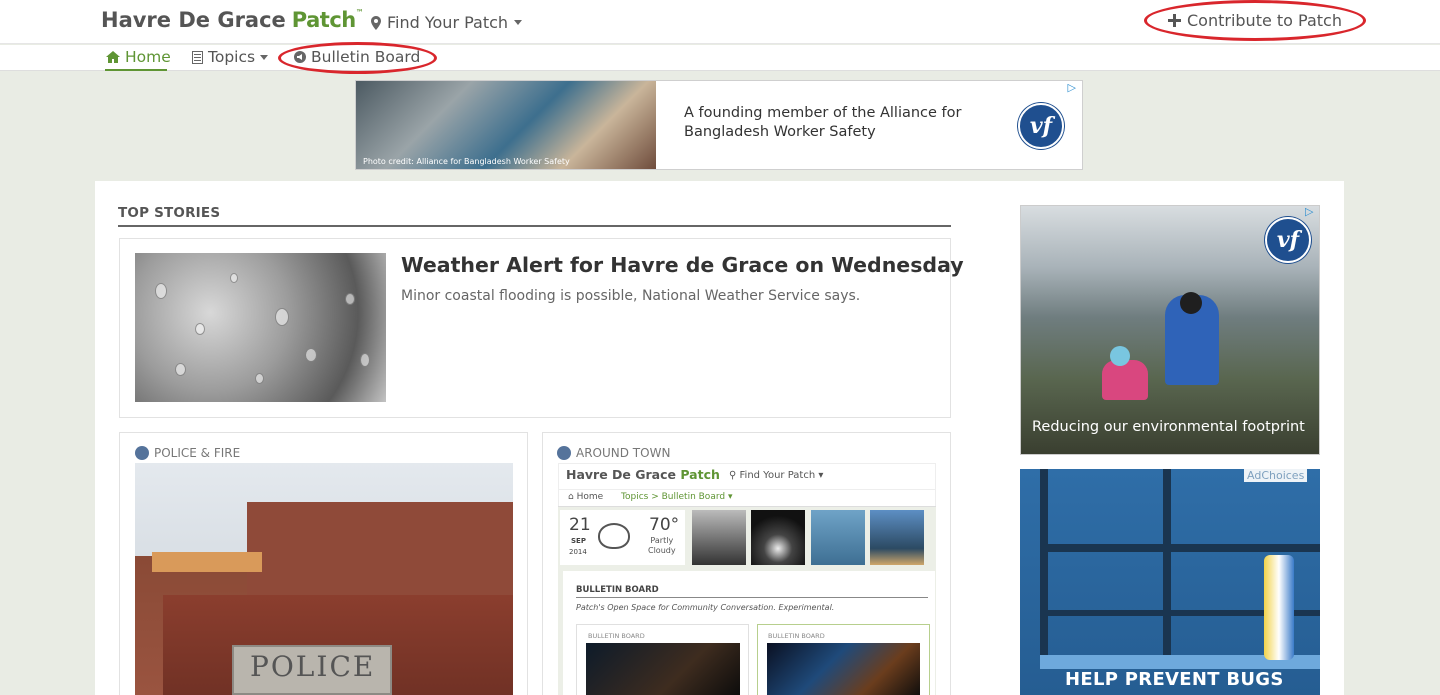 Image resolution: width=1440 pixels, height=695 pixels. What do you see at coordinates (1191, 303) in the screenshot?
I see `ad-image-hiker-head` at bounding box center [1191, 303].